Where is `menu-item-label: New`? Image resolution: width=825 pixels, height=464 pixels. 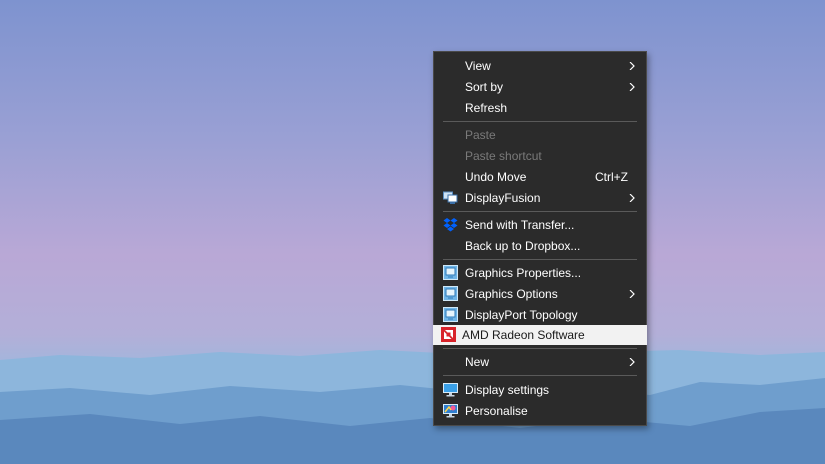 menu-item-label: New is located at coordinates (477, 362).